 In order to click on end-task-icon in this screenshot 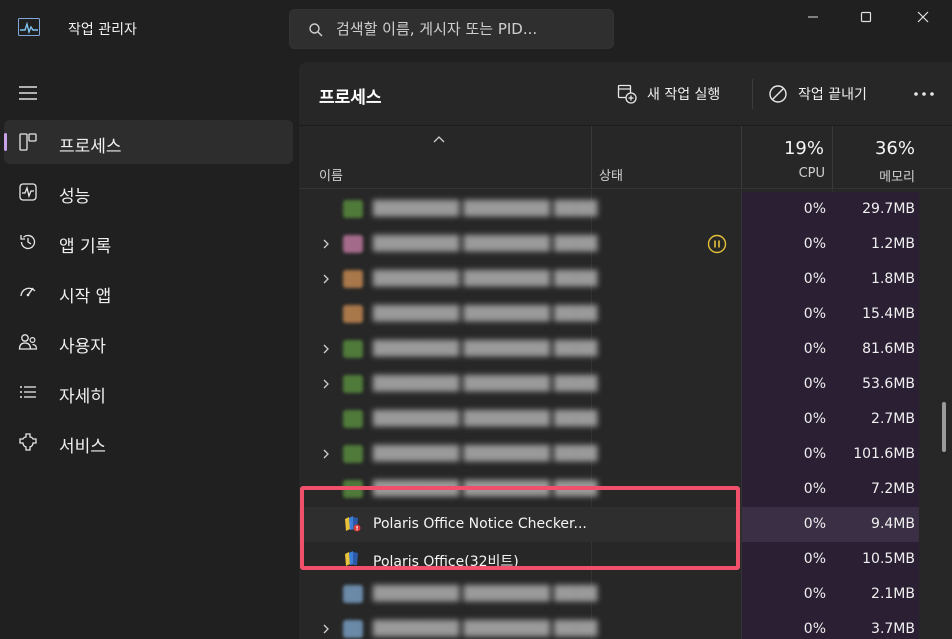, I will do `click(778, 94)`.